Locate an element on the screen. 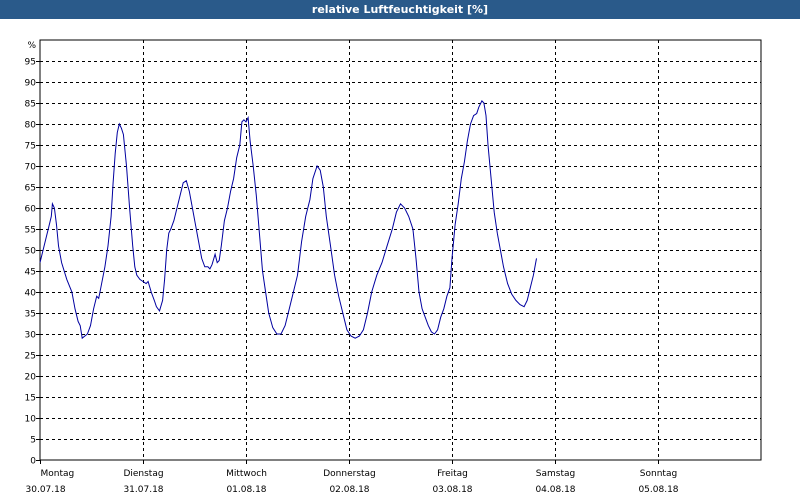 The image size is (800, 500). y-tick-label: 0 is located at coordinates (33, 462).